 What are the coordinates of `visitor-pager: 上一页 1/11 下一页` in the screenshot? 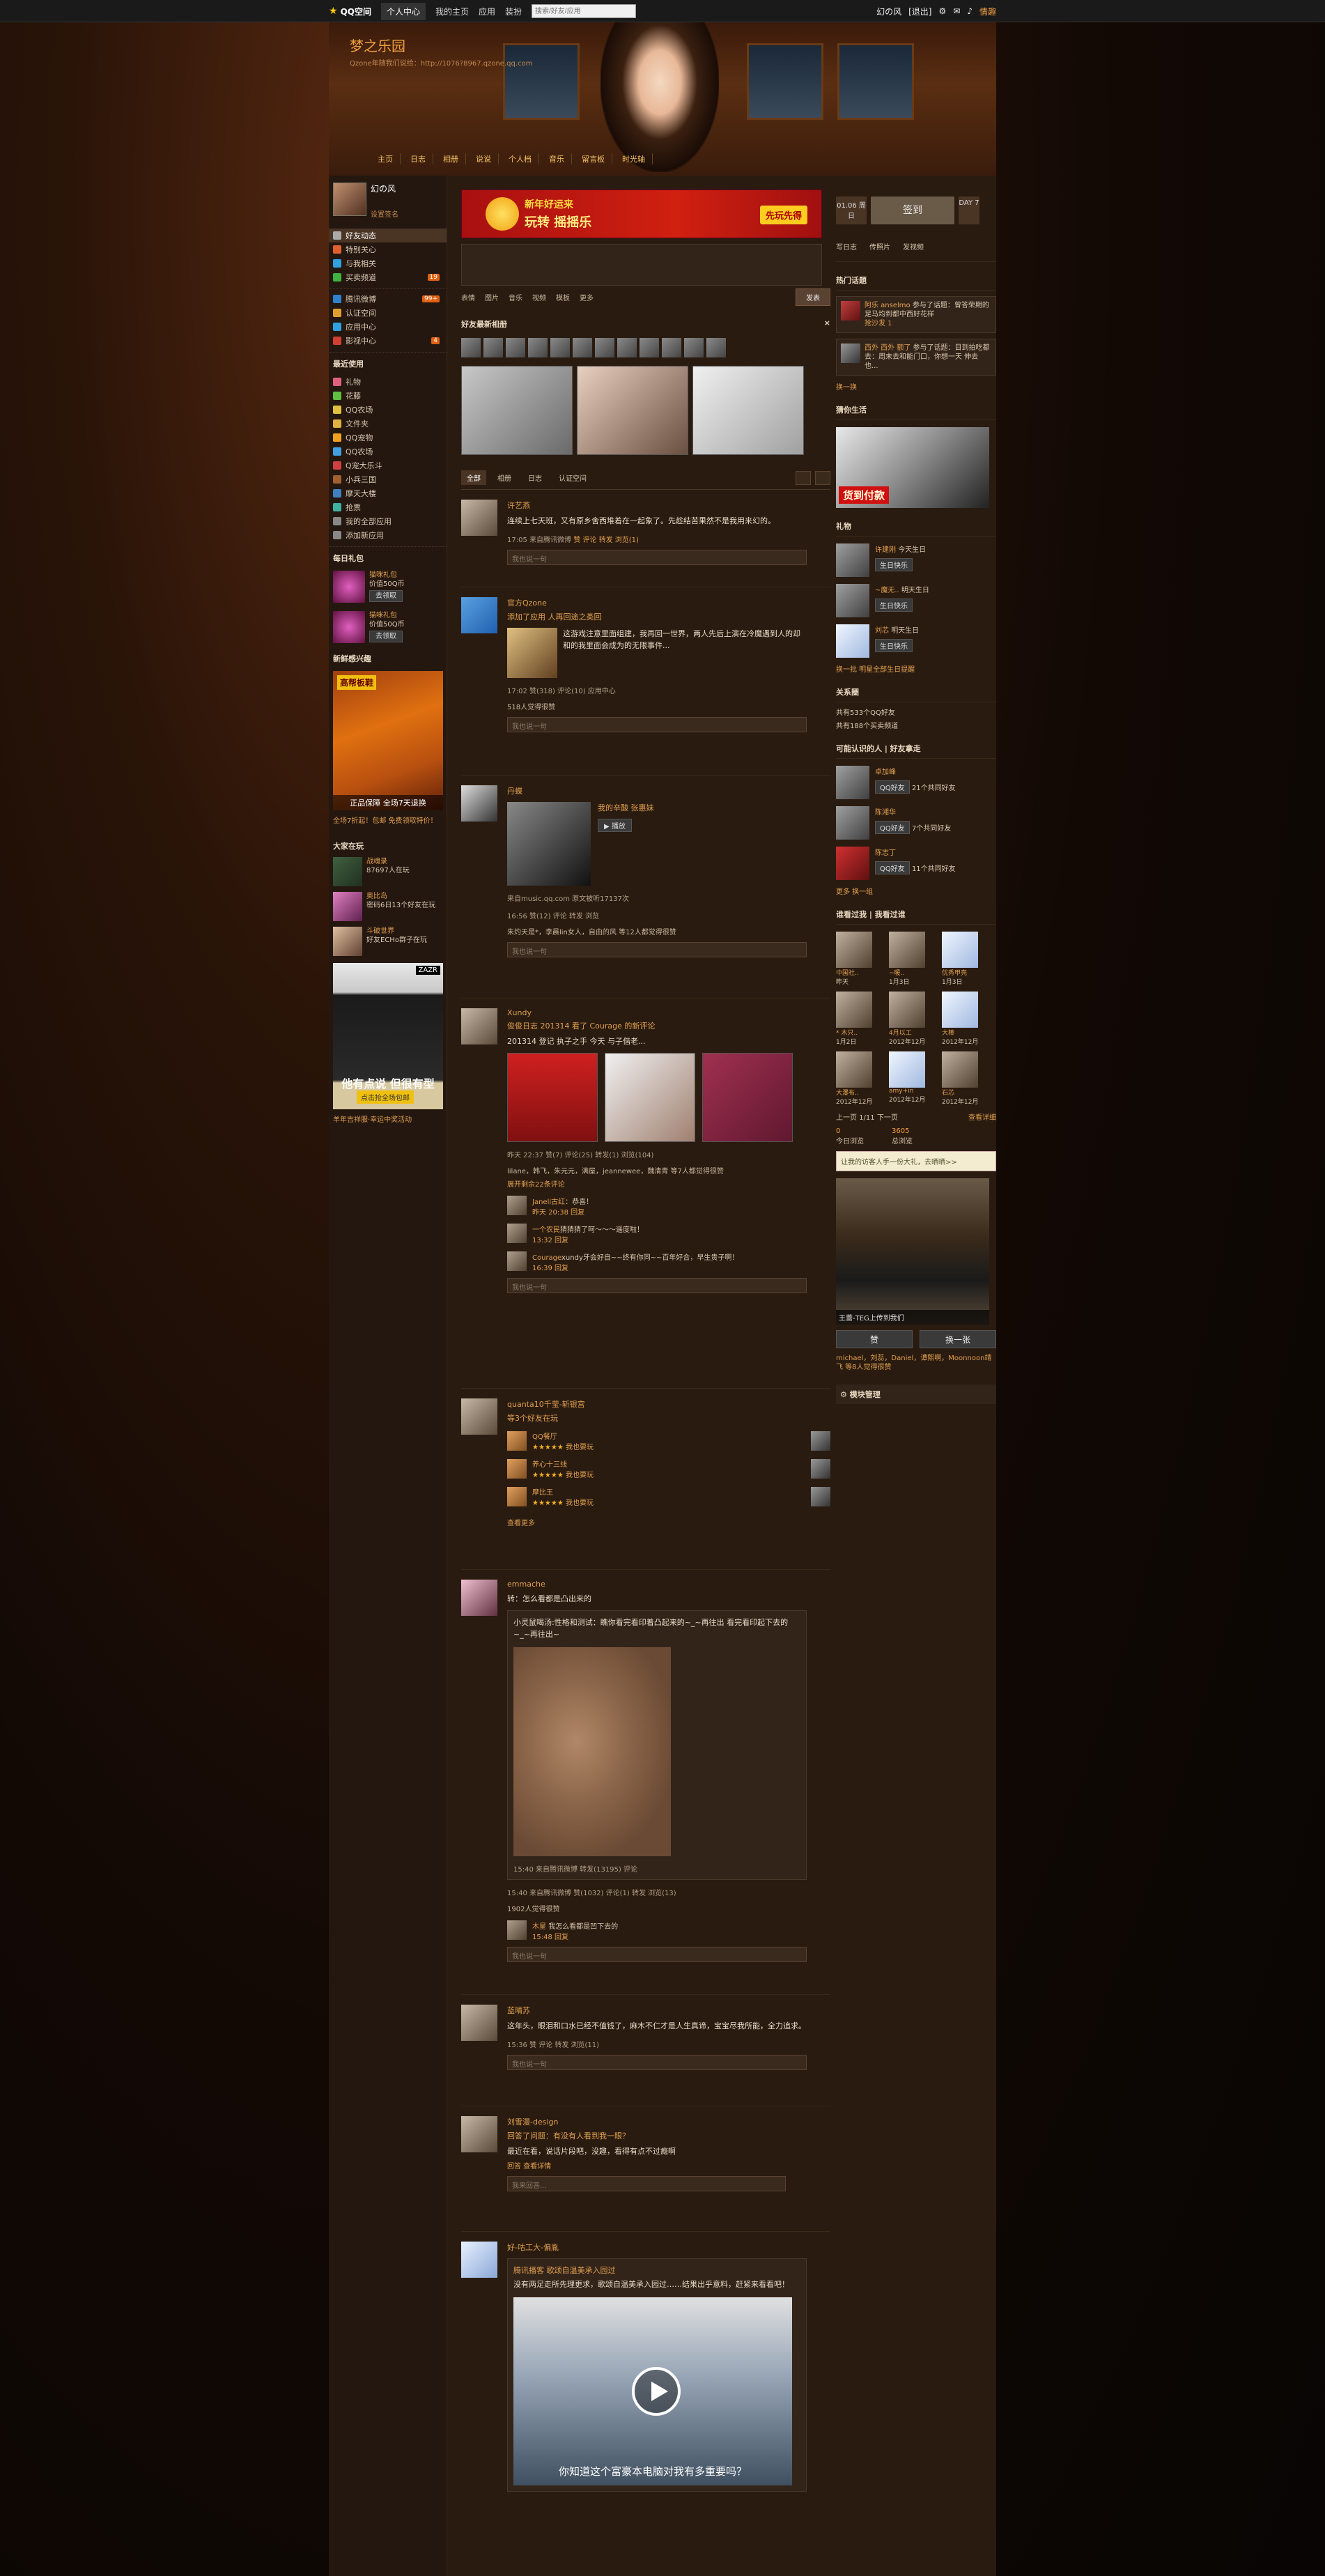 It's located at (867, 1116).